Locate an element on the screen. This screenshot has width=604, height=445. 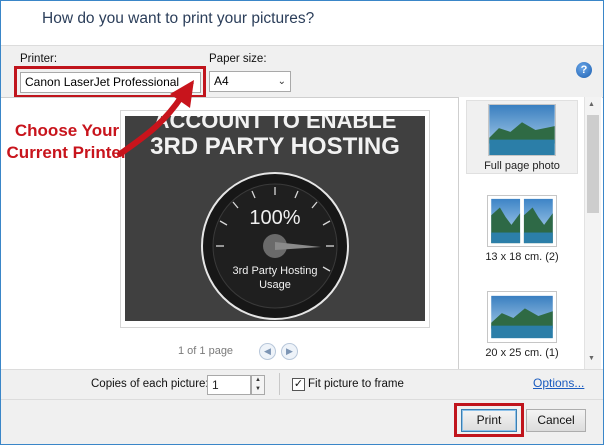
layout-full-page-photo: Full page photo is located at coordinates (522, 137).